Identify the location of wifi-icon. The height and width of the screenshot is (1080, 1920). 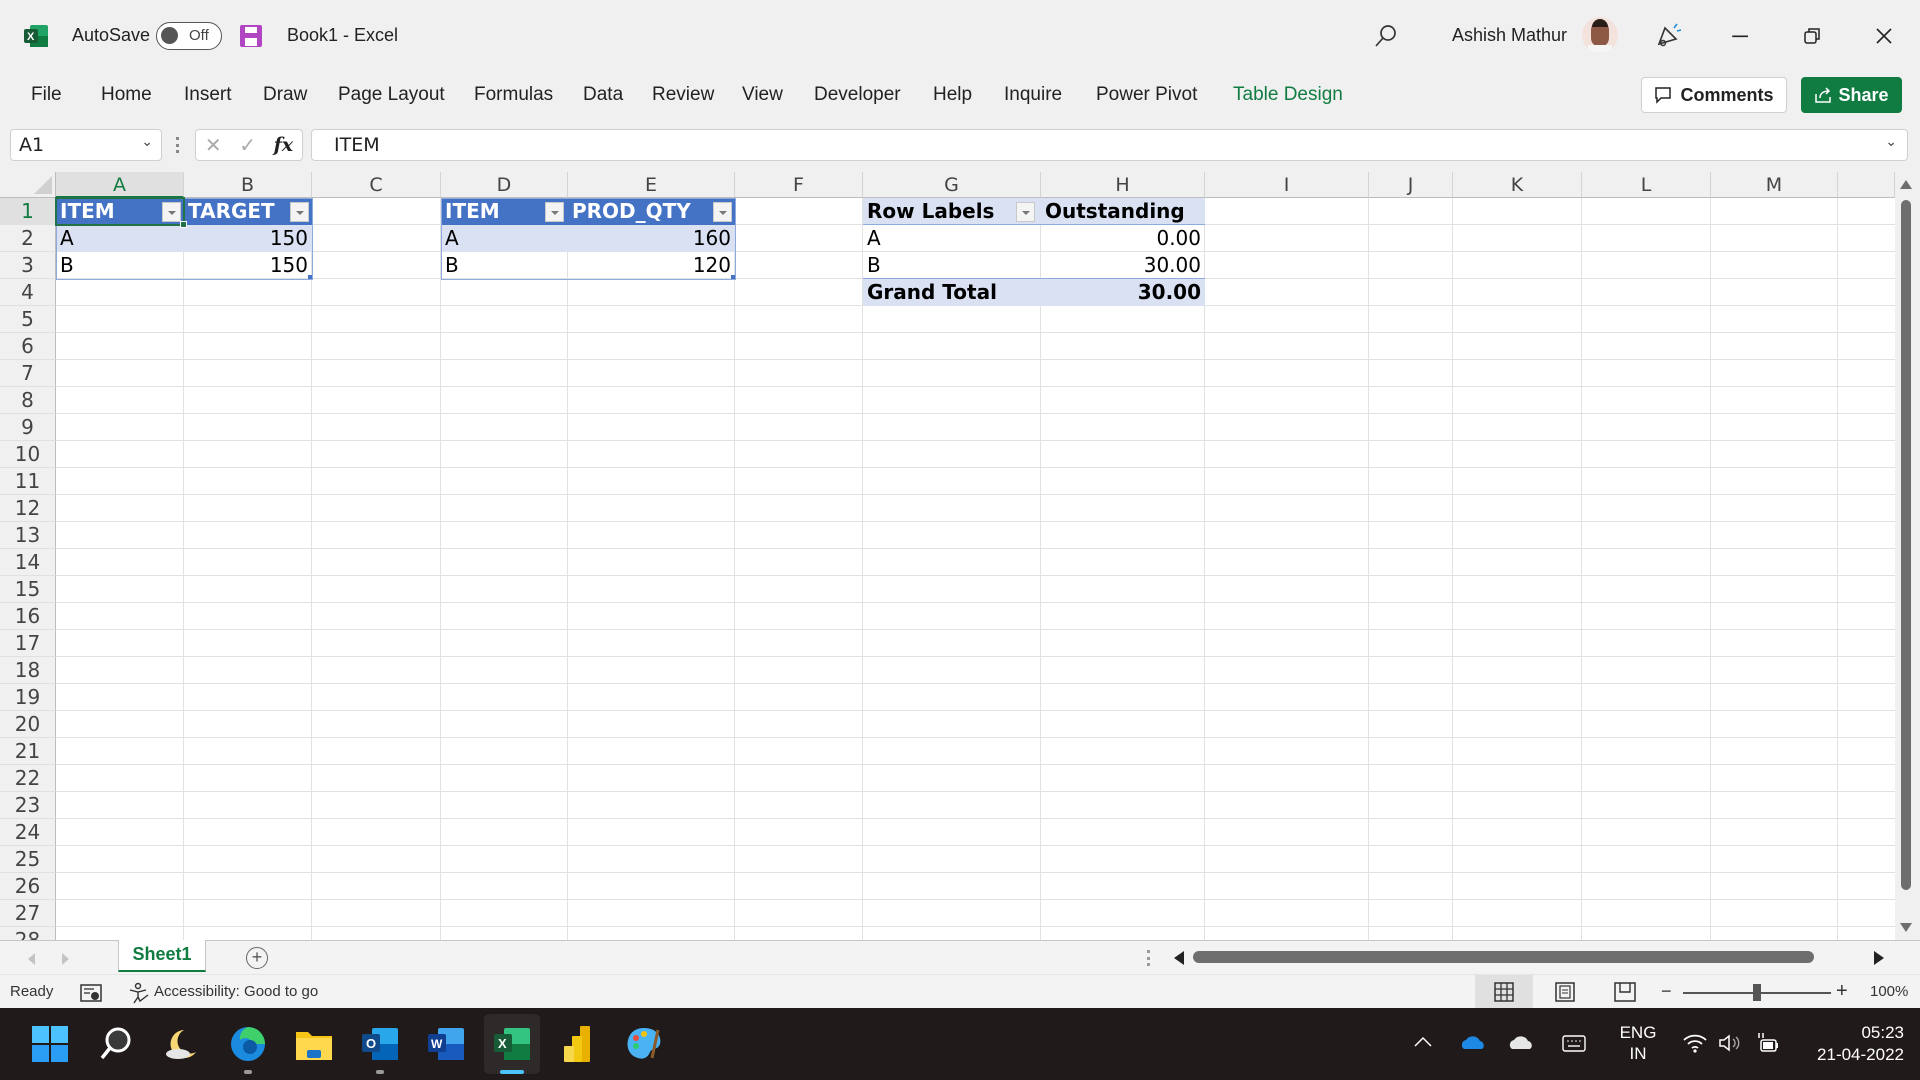
(1695, 1043).